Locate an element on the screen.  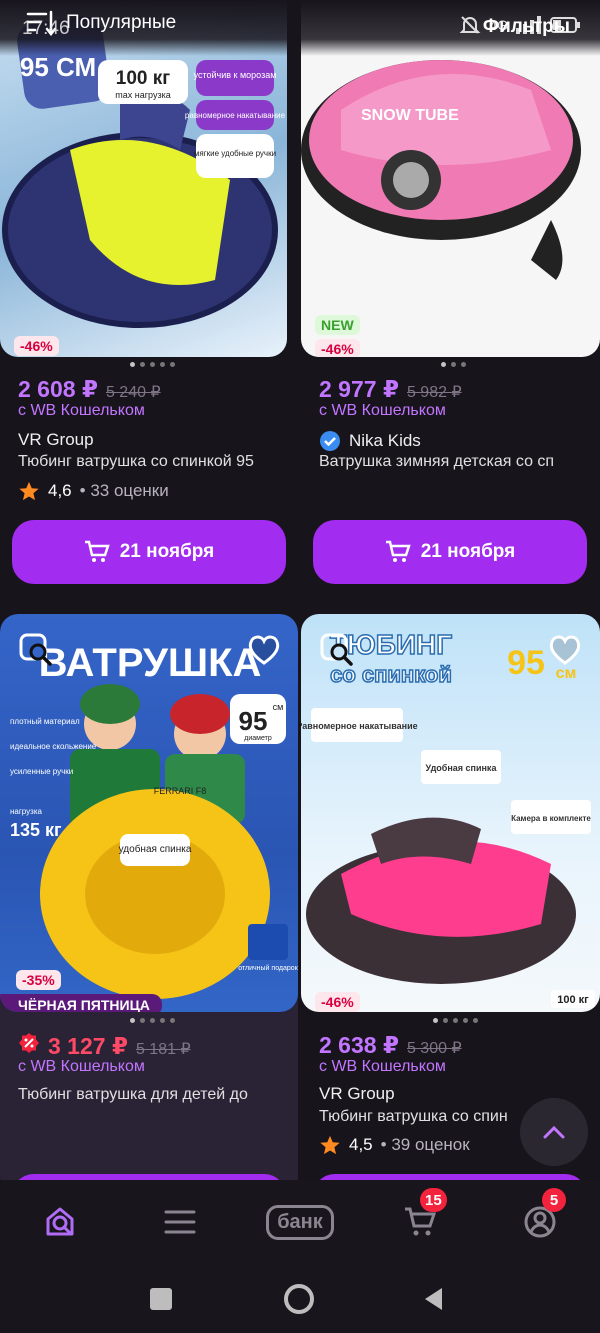
svg-text: удобная спинка is located at coordinates (155, 849).